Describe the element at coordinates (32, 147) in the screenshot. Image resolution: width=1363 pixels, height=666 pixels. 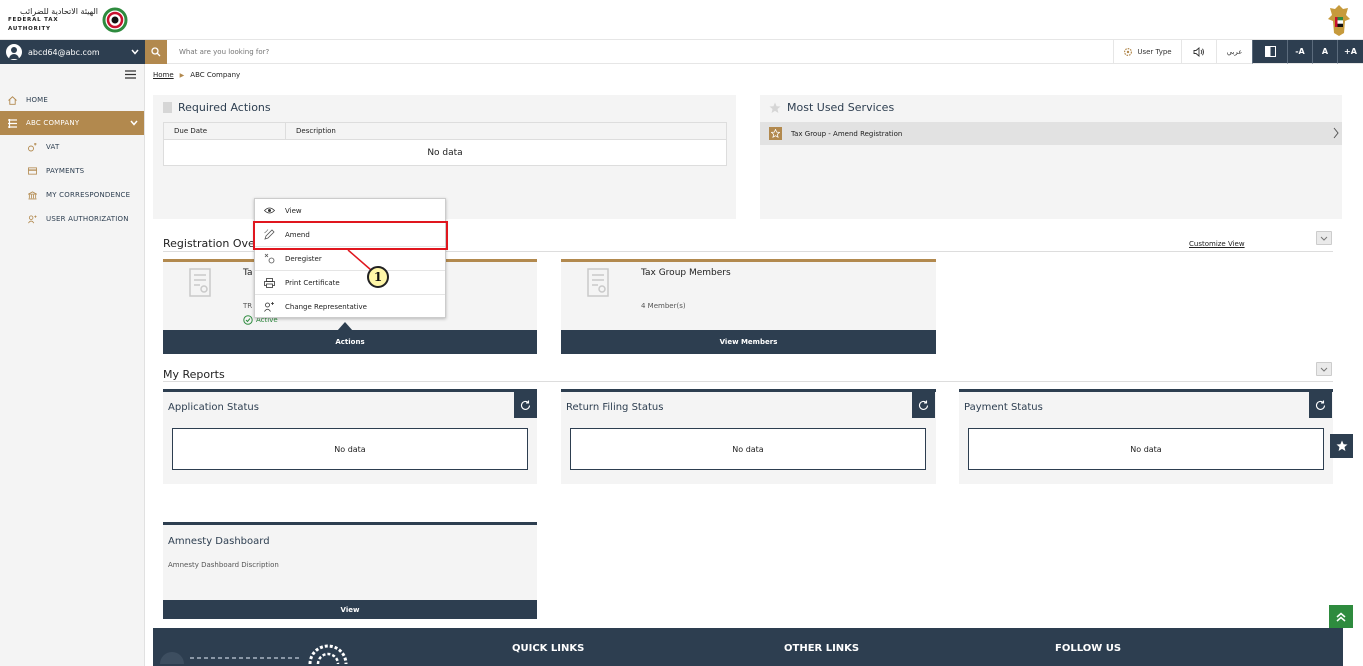
I see `vat-icon` at that location.